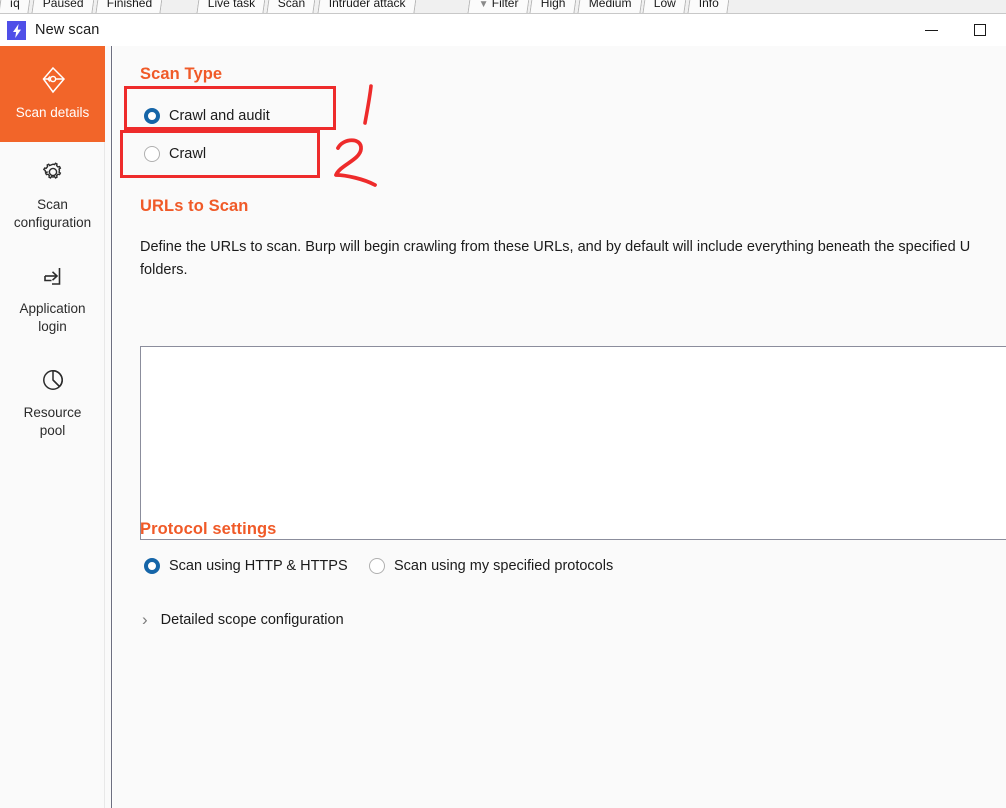 This screenshot has height=808, width=1006. I want to click on bg-tab-info: Info, so click(709, 6).